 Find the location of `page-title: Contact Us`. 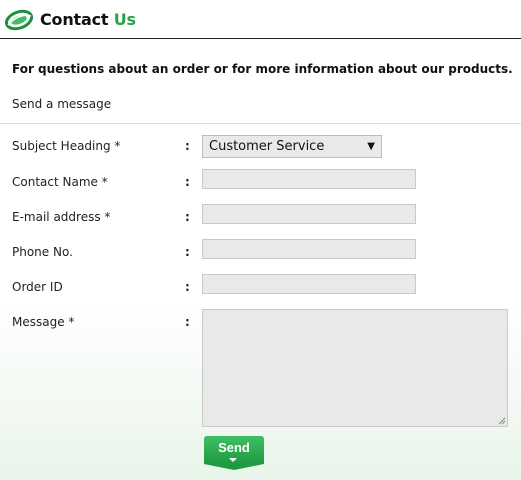

page-title: Contact Us is located at coordinates (88, 19).